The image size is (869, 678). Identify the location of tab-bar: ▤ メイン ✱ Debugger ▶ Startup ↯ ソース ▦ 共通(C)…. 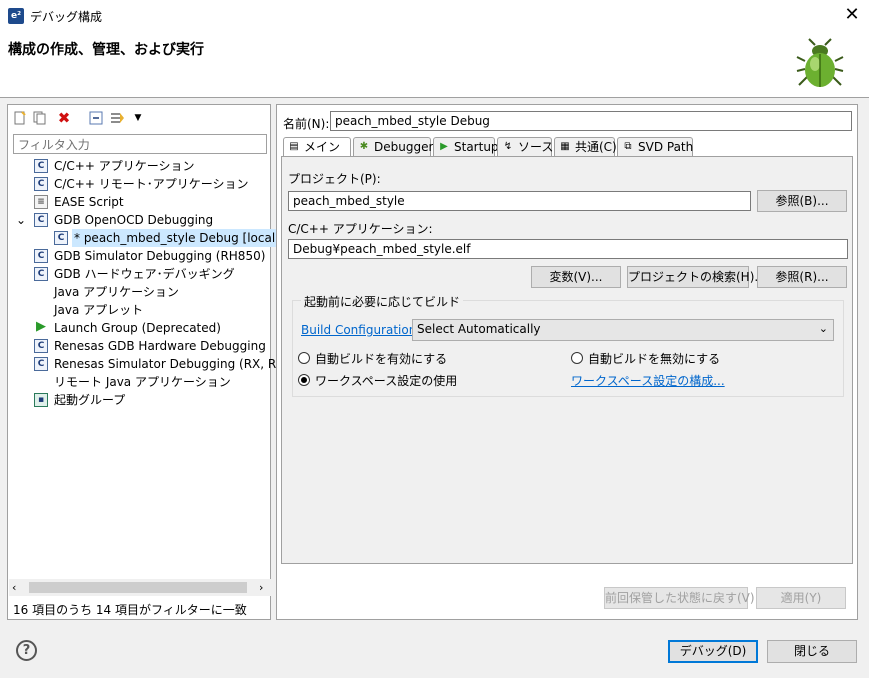
(567, 147).